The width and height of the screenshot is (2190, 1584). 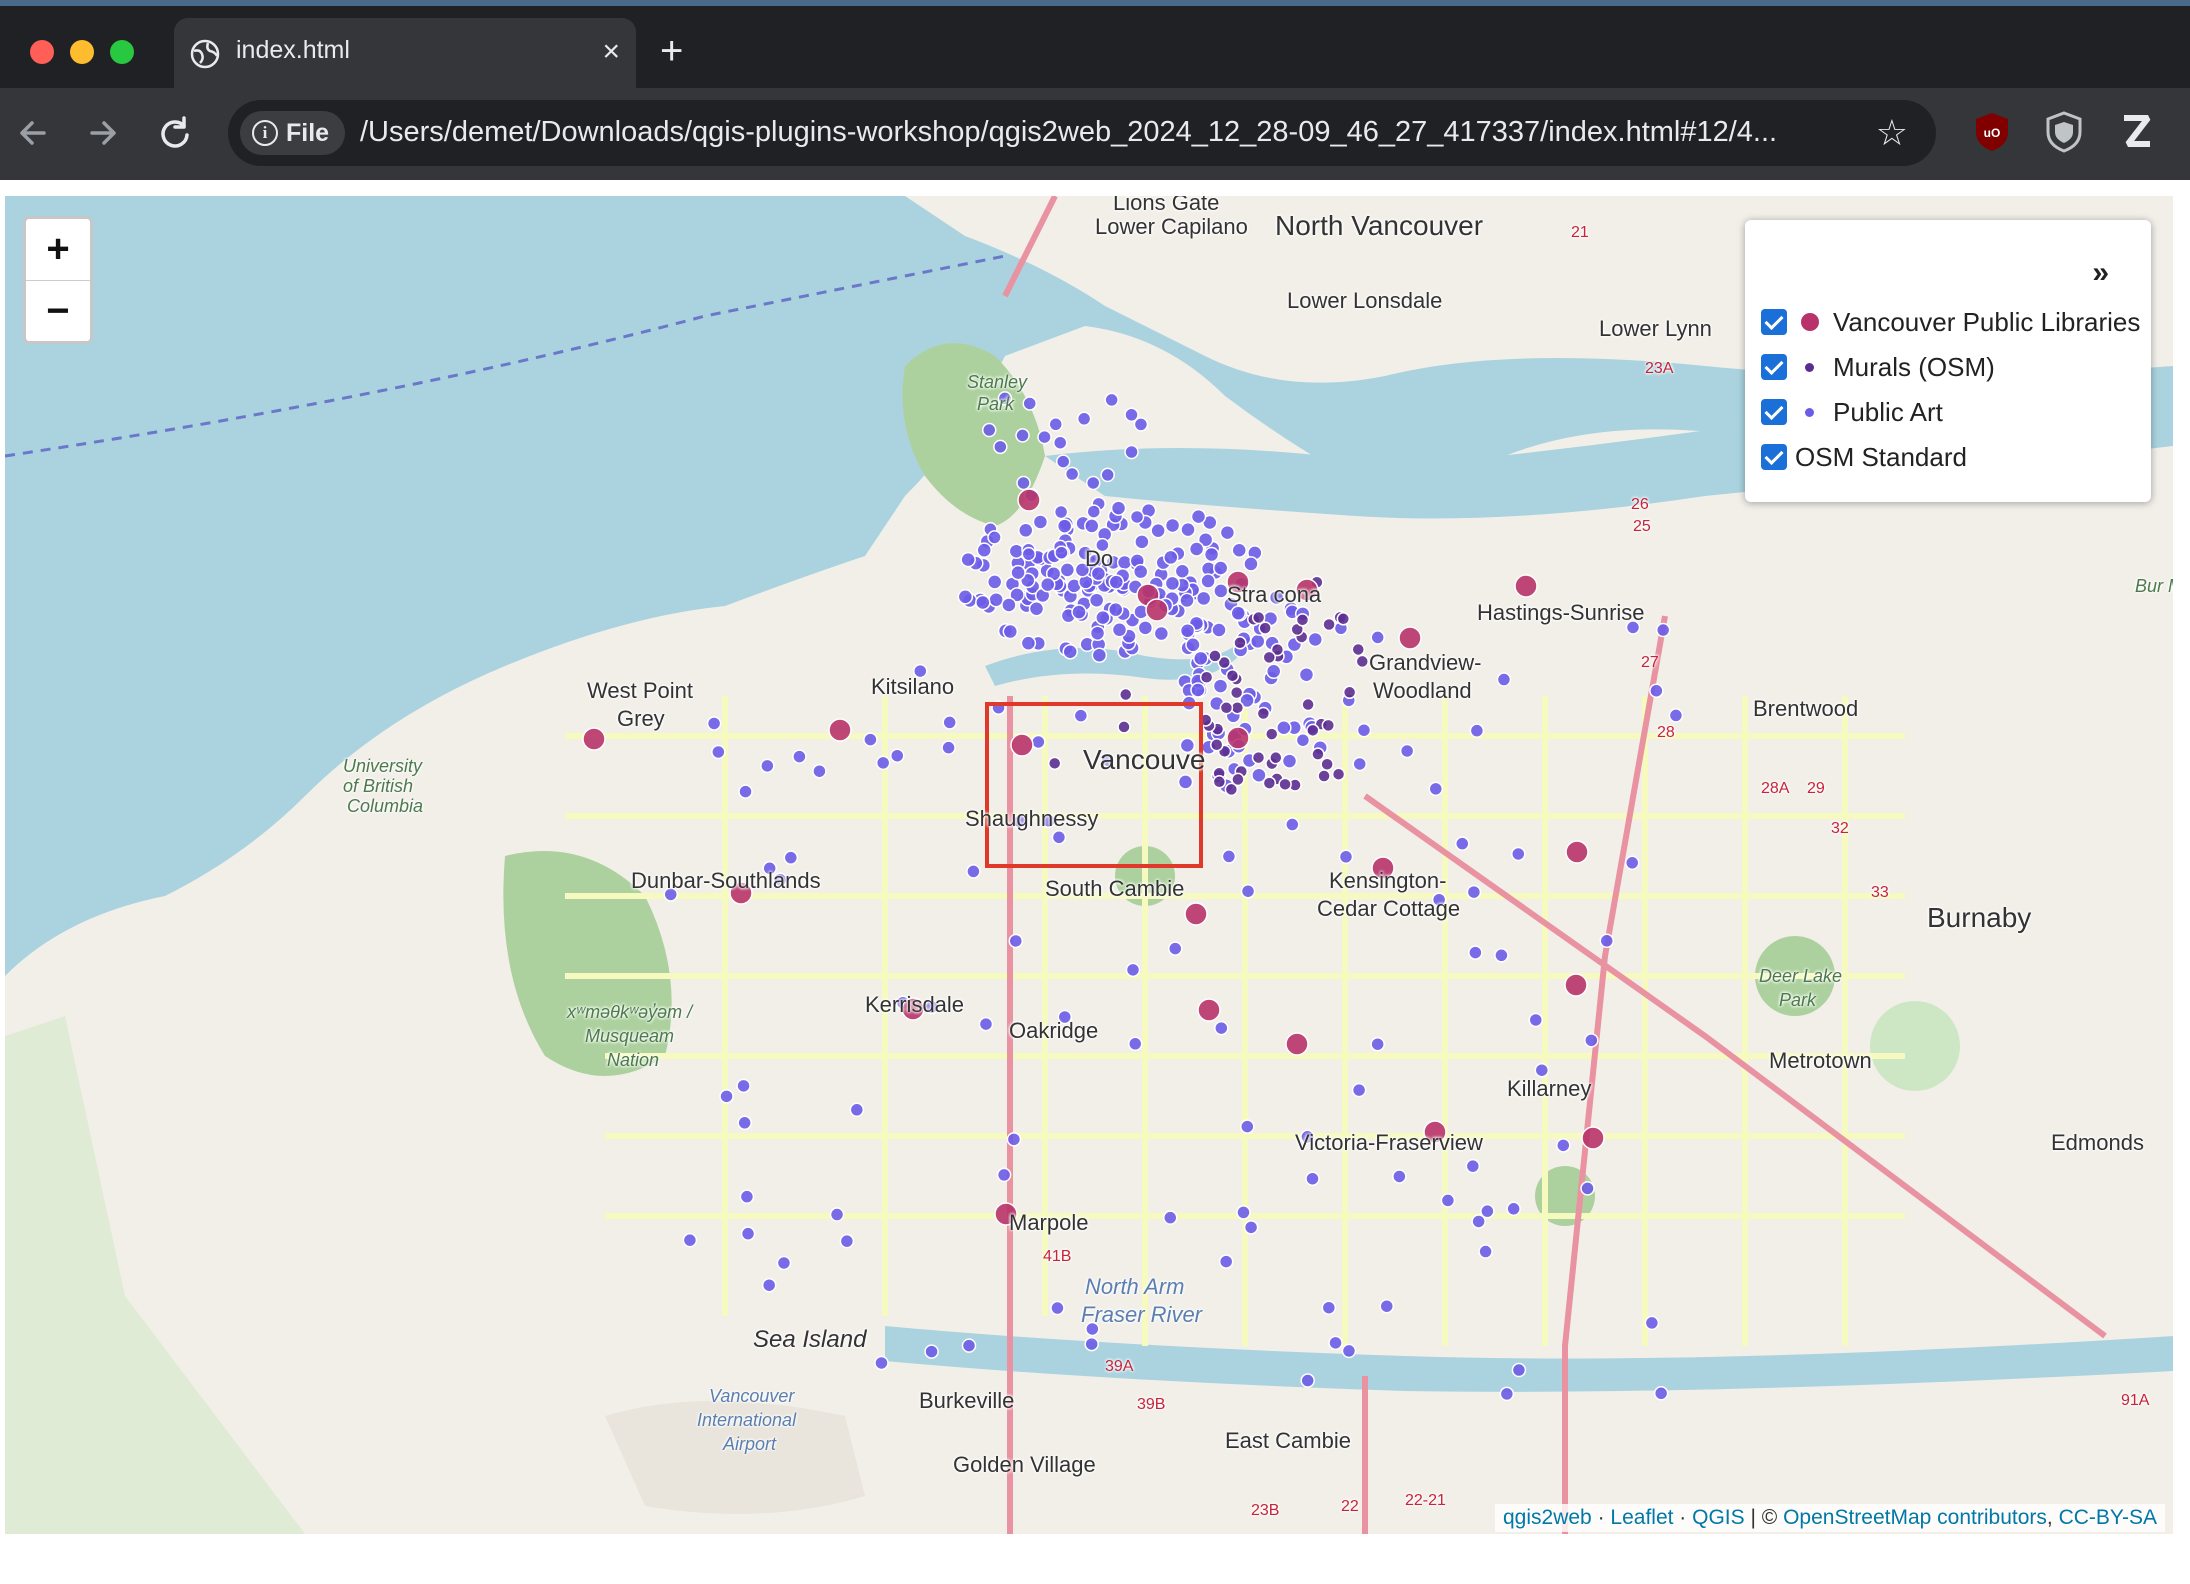 I want to click on zoom-window-button, so click(x=122, y=52).